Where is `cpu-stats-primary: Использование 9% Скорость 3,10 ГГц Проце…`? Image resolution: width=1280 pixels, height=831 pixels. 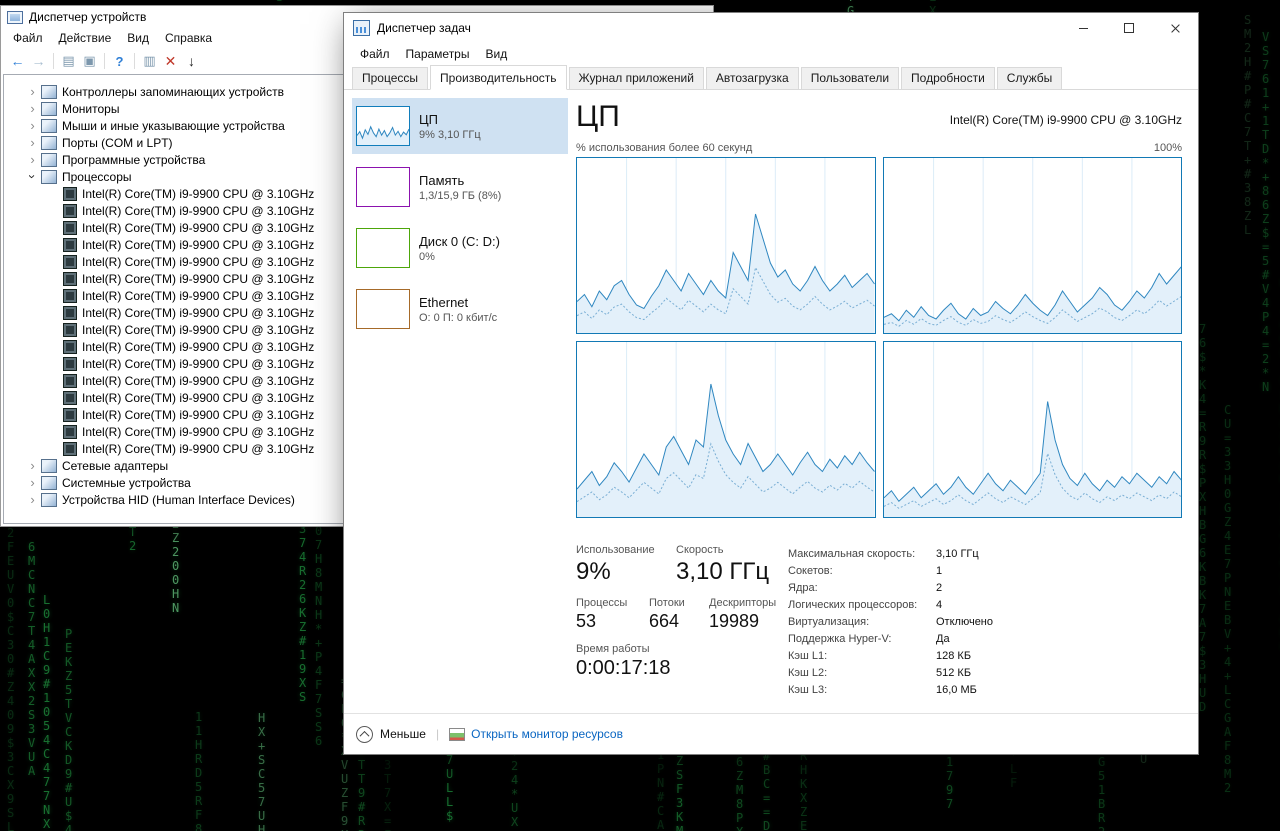
cpu-stats-primary: Использование 9% Скорость 3,10 ГГц Проце… is located at coordinates (682, 621).